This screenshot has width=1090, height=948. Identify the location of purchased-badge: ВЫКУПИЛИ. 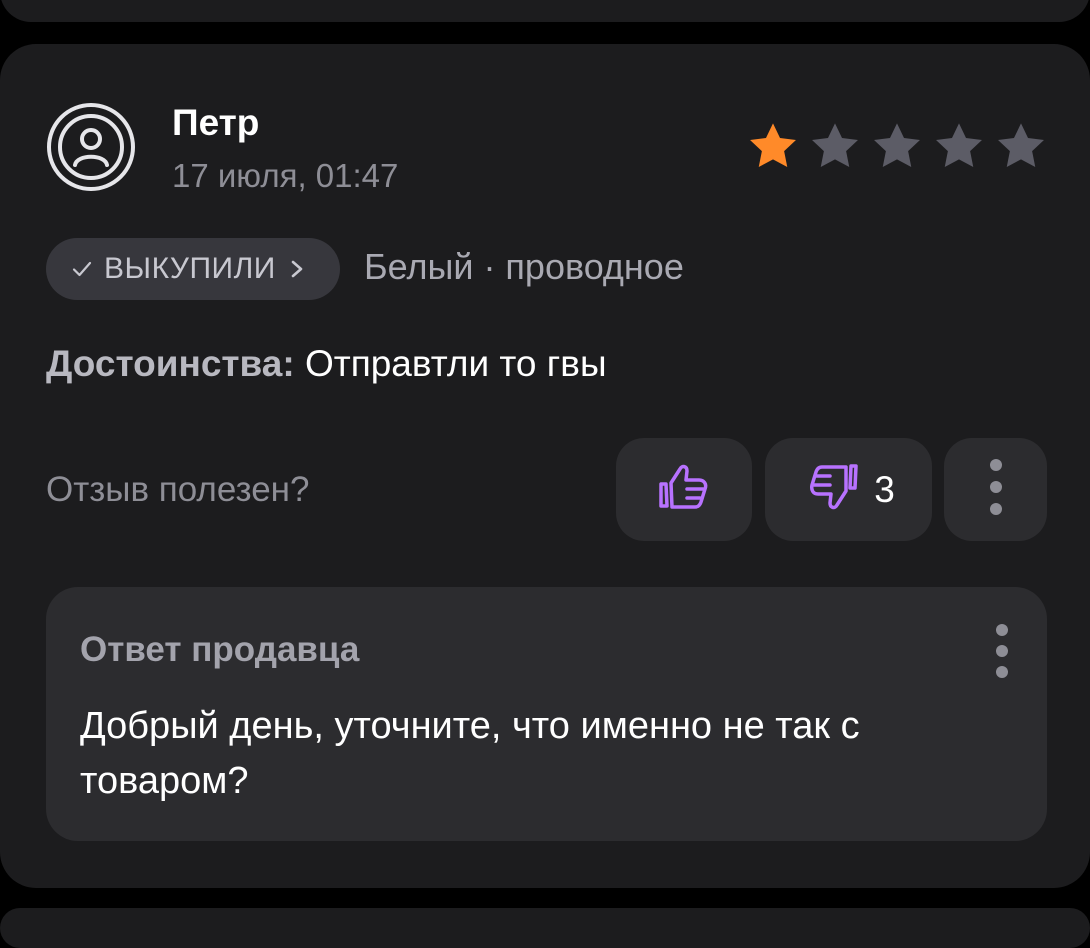
(193, 269).